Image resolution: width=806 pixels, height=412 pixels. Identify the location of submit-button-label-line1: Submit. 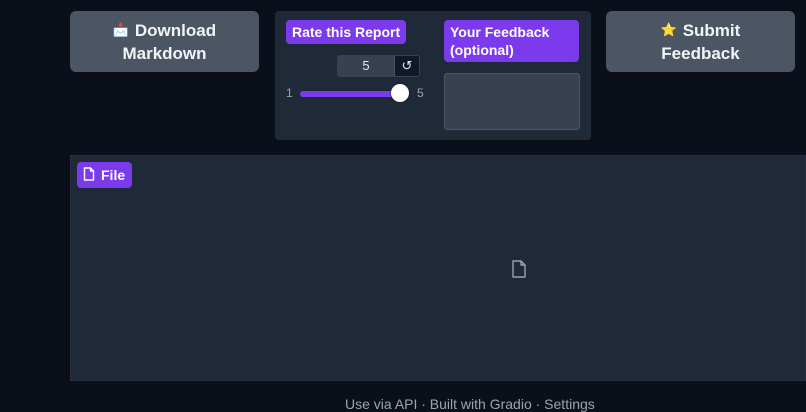
(711, 30).